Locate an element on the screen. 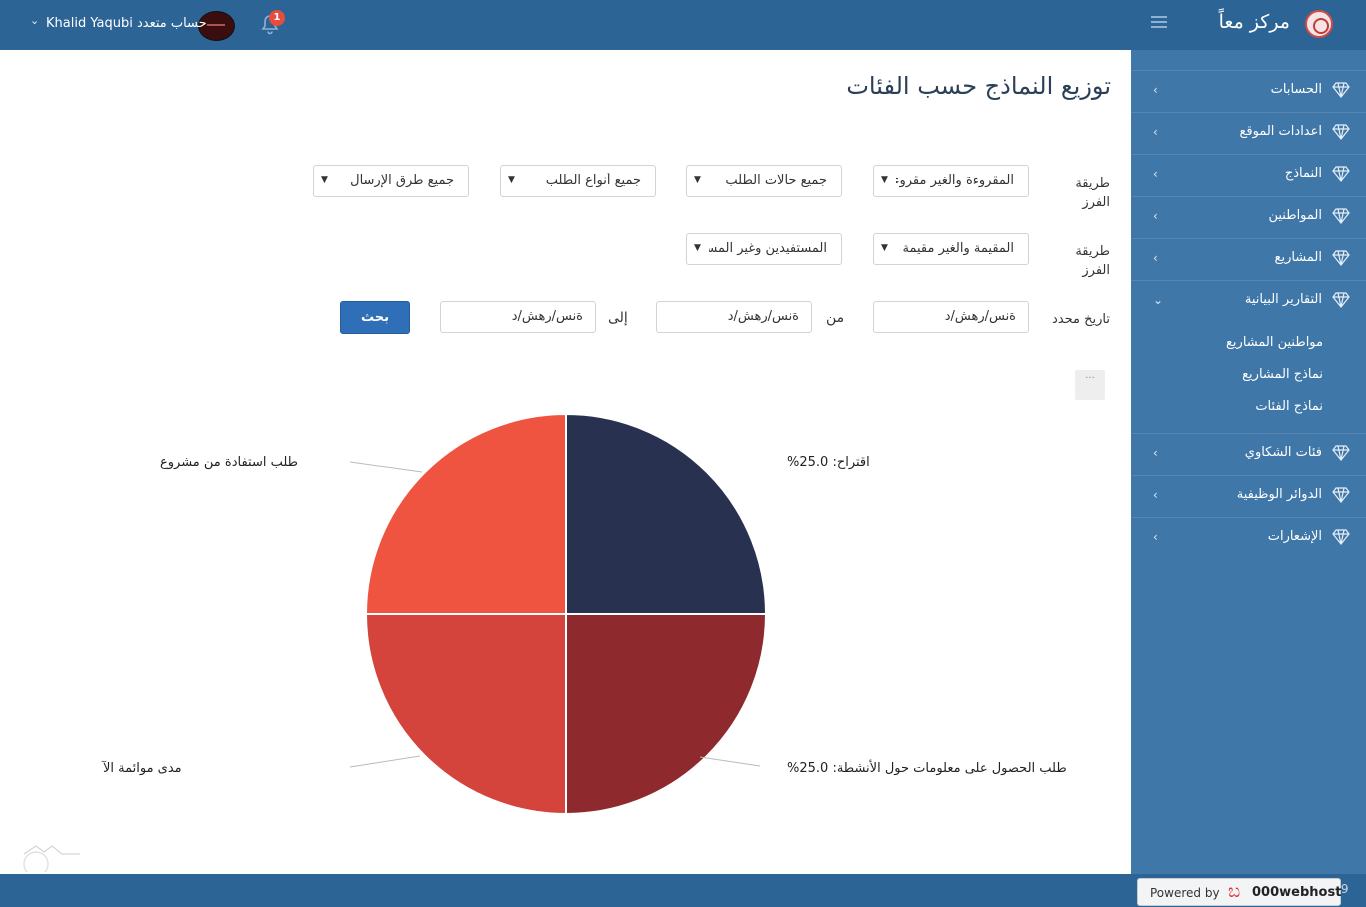 The image size is (1366, 907). request-type-select: جميع أنواع الطلب ▼ is located at coordinates (578, 181).